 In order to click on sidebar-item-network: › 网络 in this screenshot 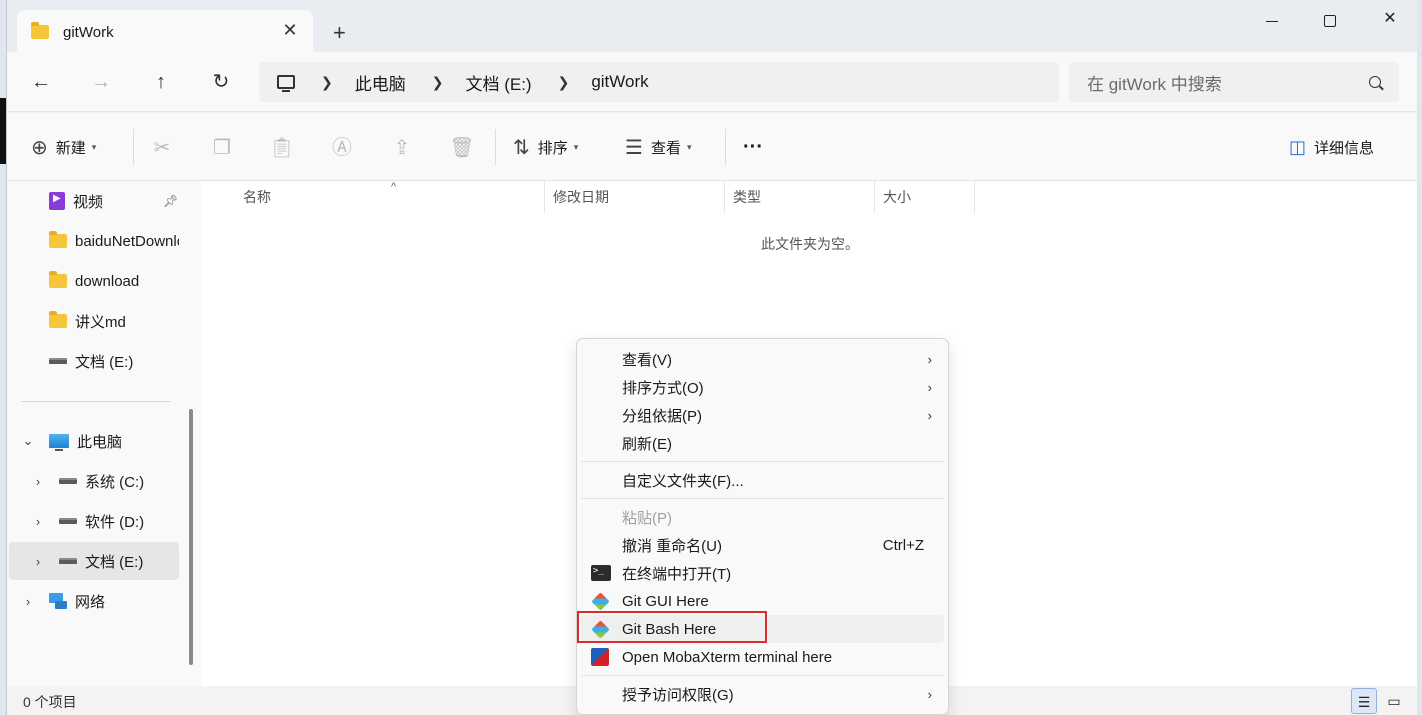, I will do `click(93, 601)`.